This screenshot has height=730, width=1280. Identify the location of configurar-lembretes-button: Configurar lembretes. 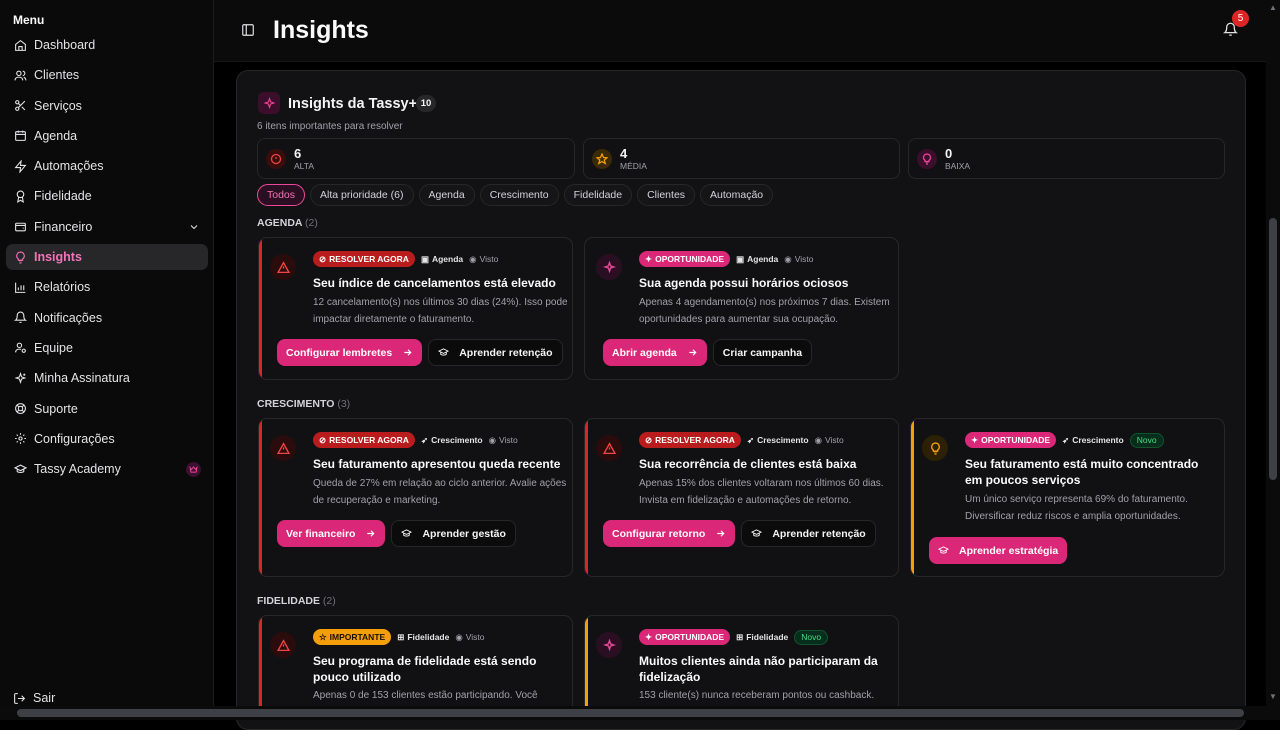
(350, 352).